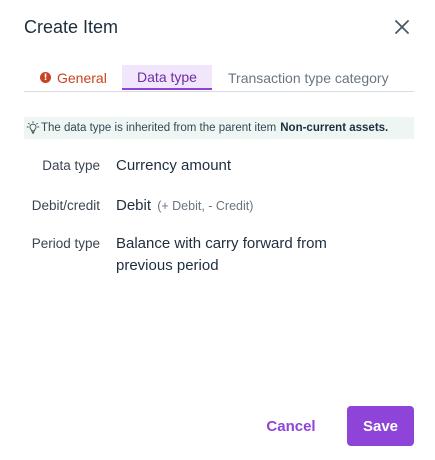 The height and width of the screenshot is (460, 435). What do you see at coordinates (334, 128) in the screenshot?
I see `info-parent-item: Non-current assets.` at bounding box center [334, 128].